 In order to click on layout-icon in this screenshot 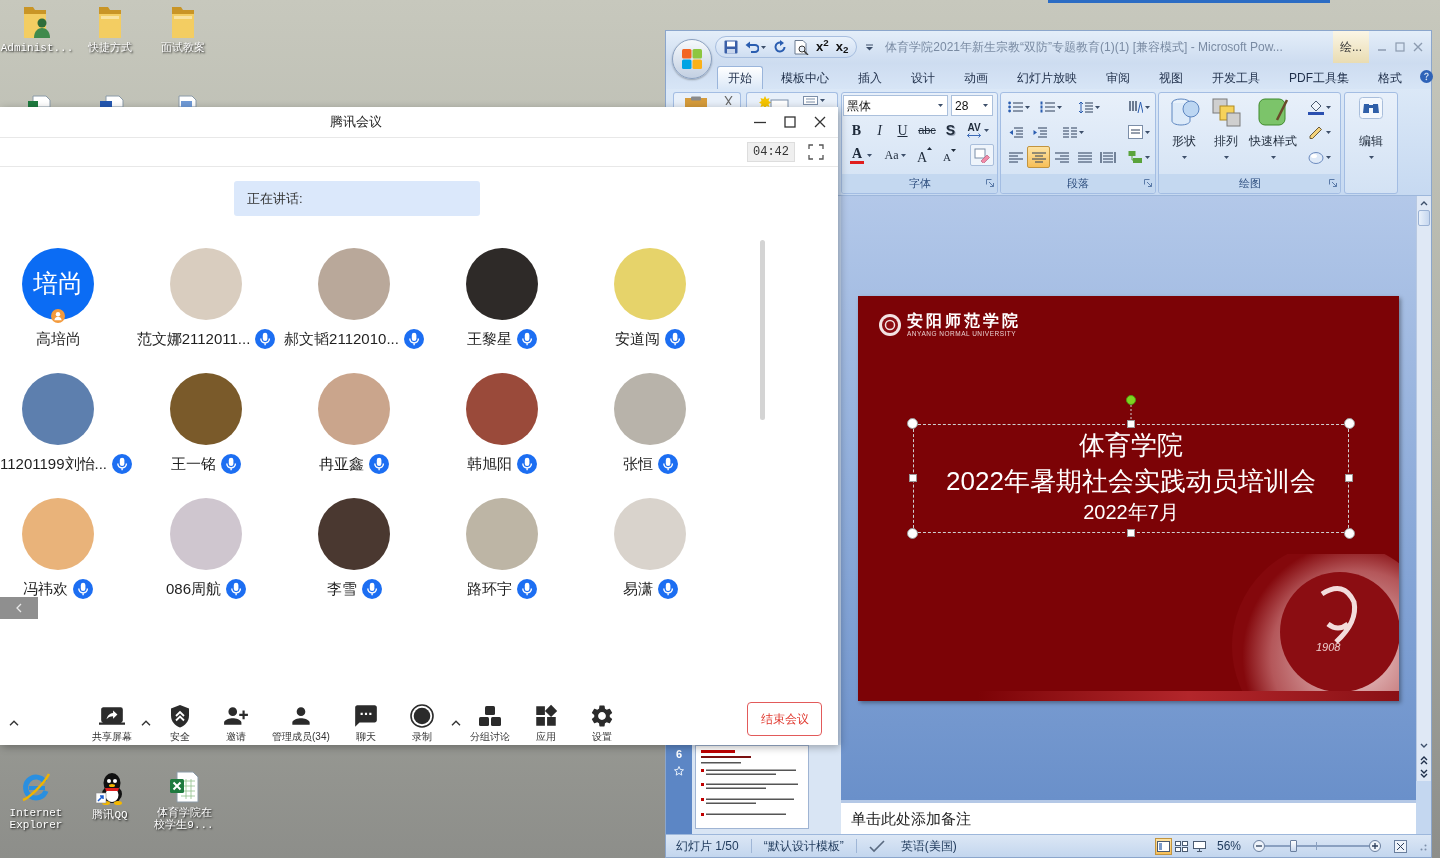, I will do `click(814, 100)`.